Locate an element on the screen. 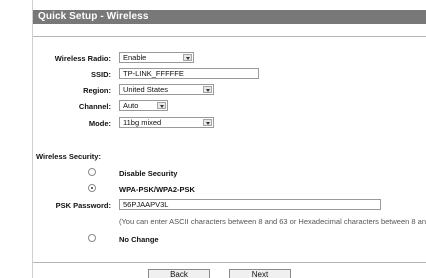 This screenshot has width=426, height=278. option-disable-security-label: Disable Security is located at coordinates (148, 173).